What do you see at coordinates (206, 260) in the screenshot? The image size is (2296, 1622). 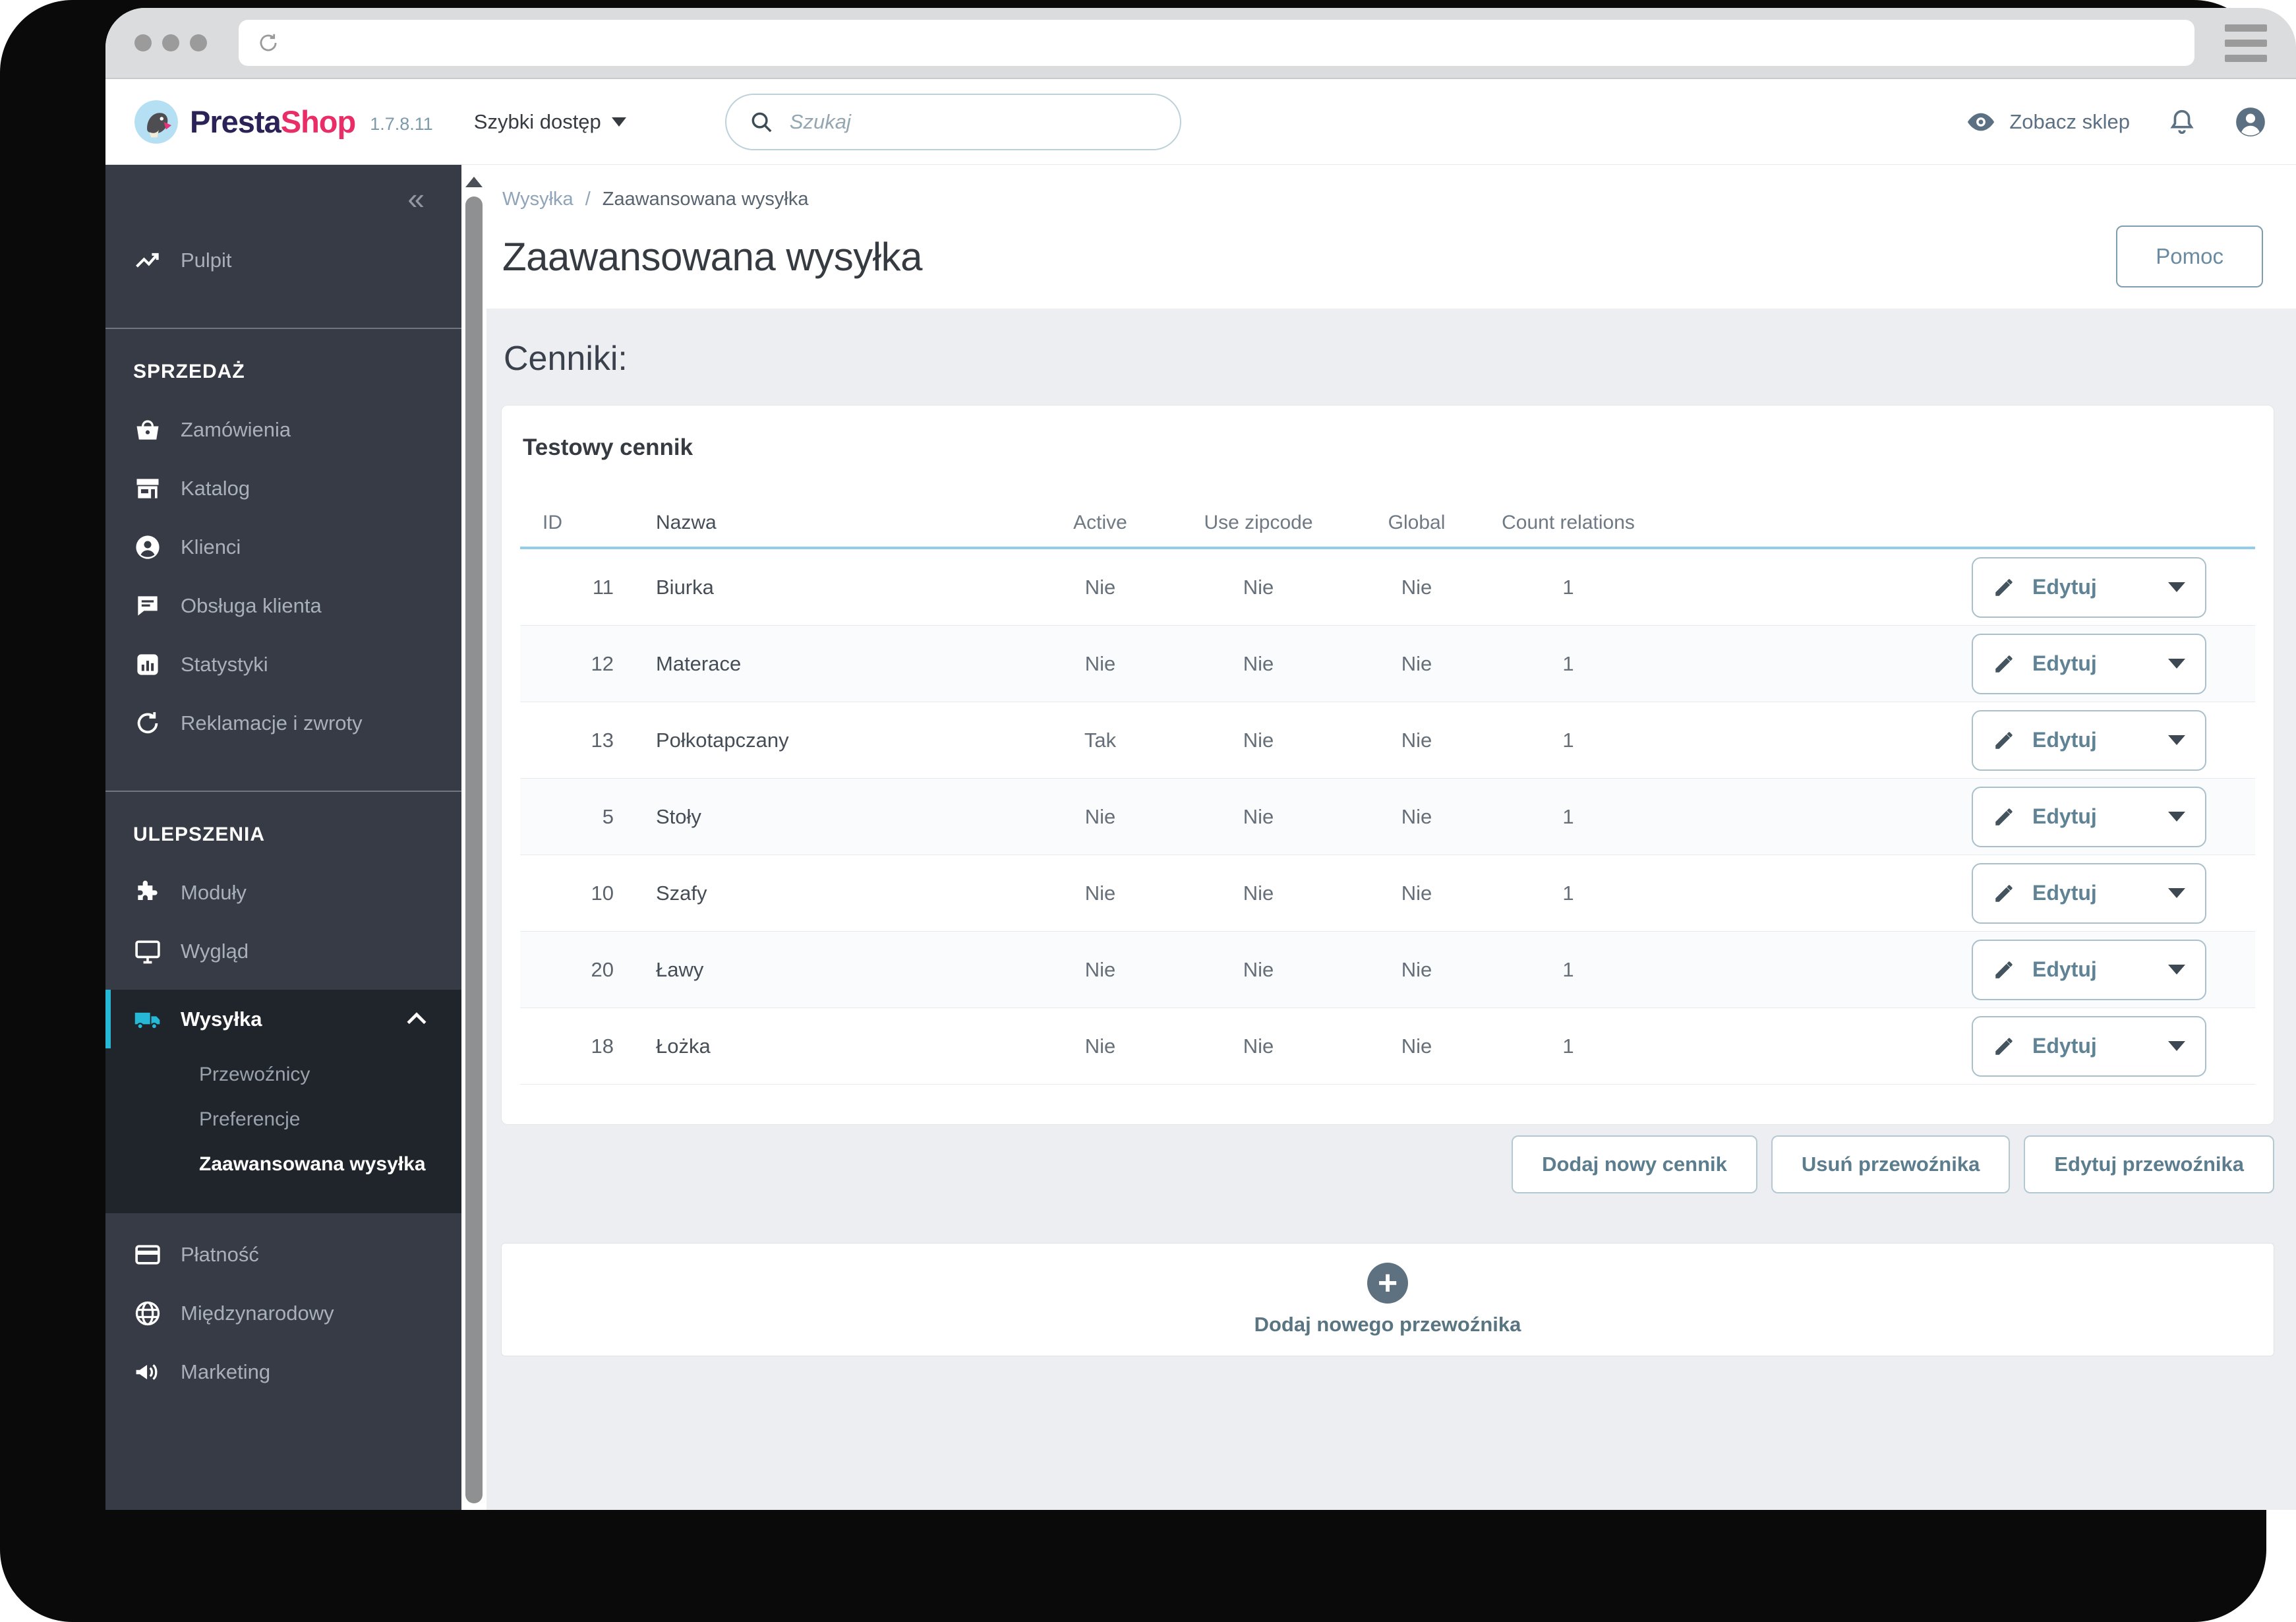 I see `sidebar-item-label: Pulpit` at bounding box center [206, 260].